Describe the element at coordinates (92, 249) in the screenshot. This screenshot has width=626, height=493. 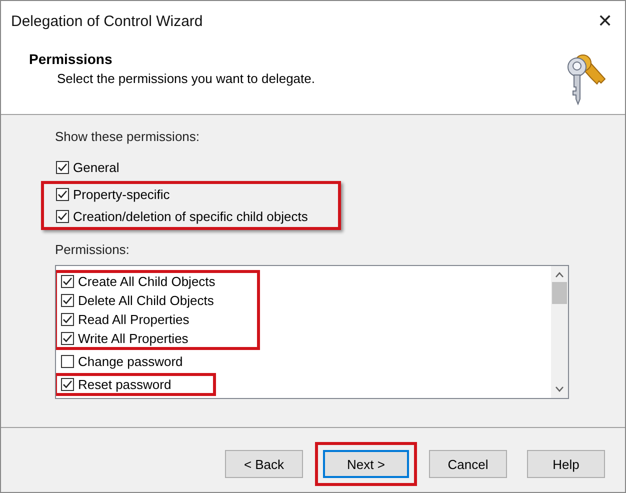
I see `section-label: Permissions:` at that location.